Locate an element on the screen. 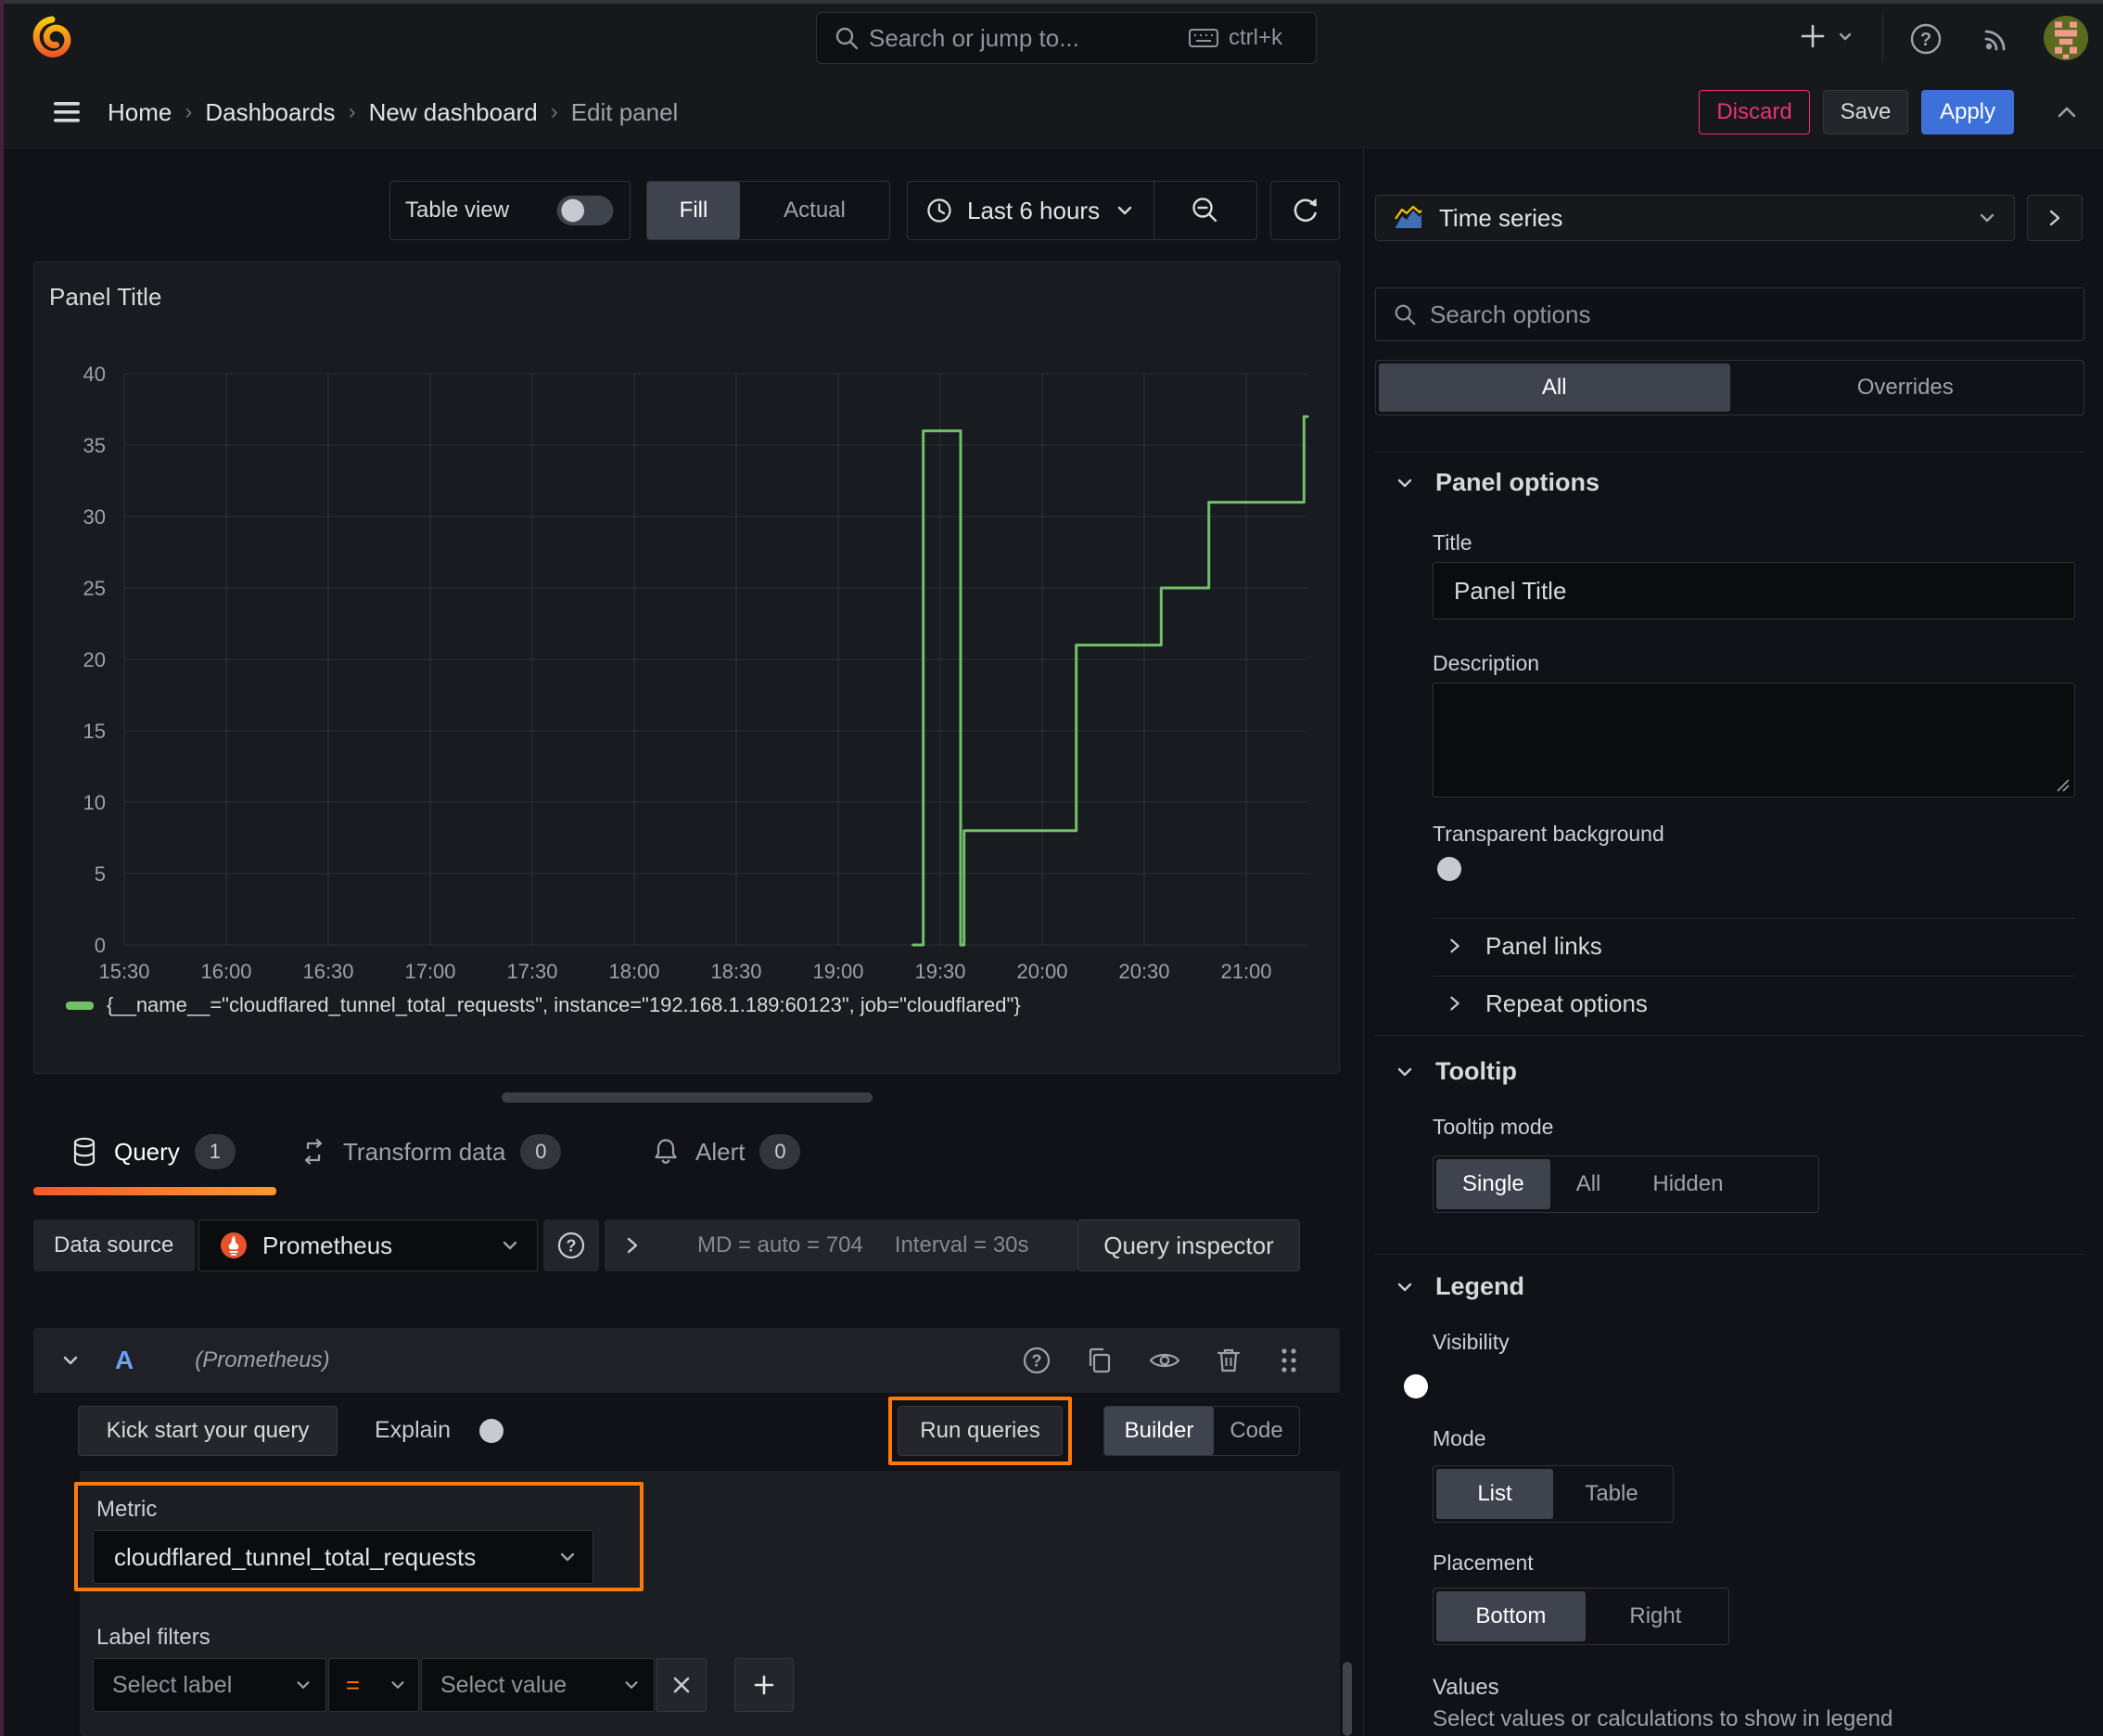 Image resolution: width=2103 pixels, height=1736 pixels. visualization-picker: Time series is located at coordinates (1695, 218).